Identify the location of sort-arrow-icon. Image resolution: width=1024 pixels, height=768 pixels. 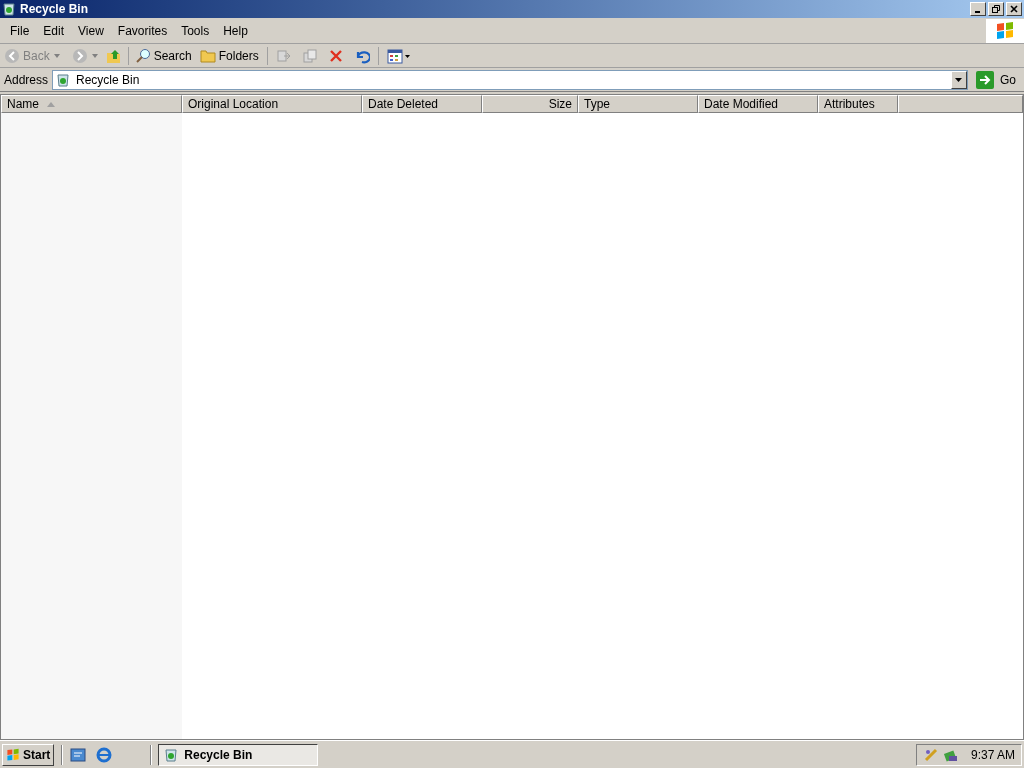
(51, 104).